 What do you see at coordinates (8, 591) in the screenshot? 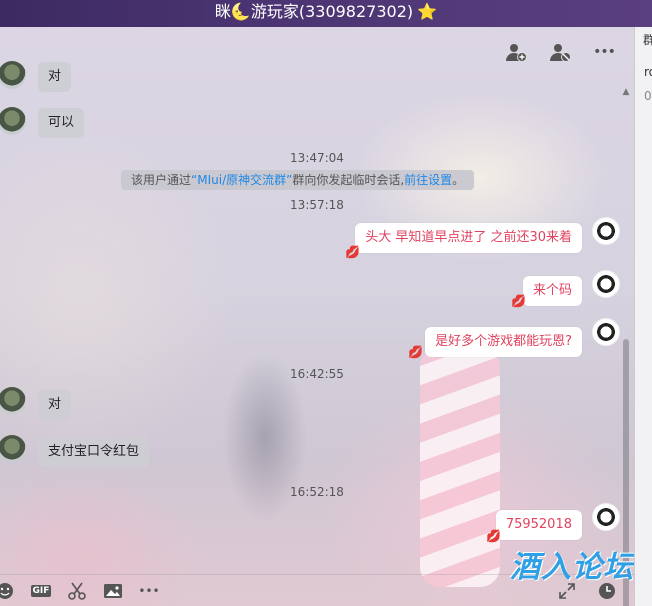
I see `emoji-icon` at bounding box center [8, 591].